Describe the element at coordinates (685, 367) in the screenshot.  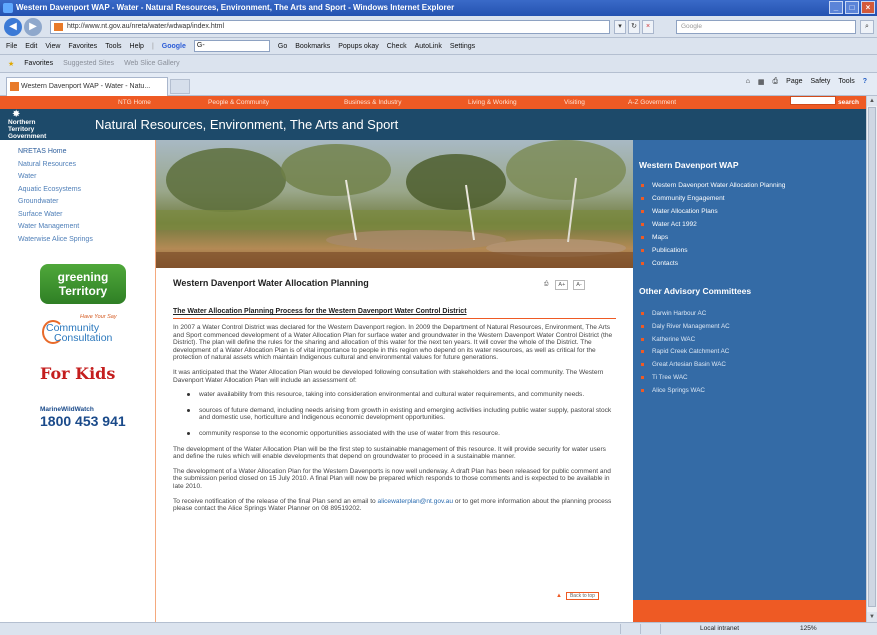
I see `sidebar-item-great-artesian-basin: Great Artesian Basin WAC` at that location.